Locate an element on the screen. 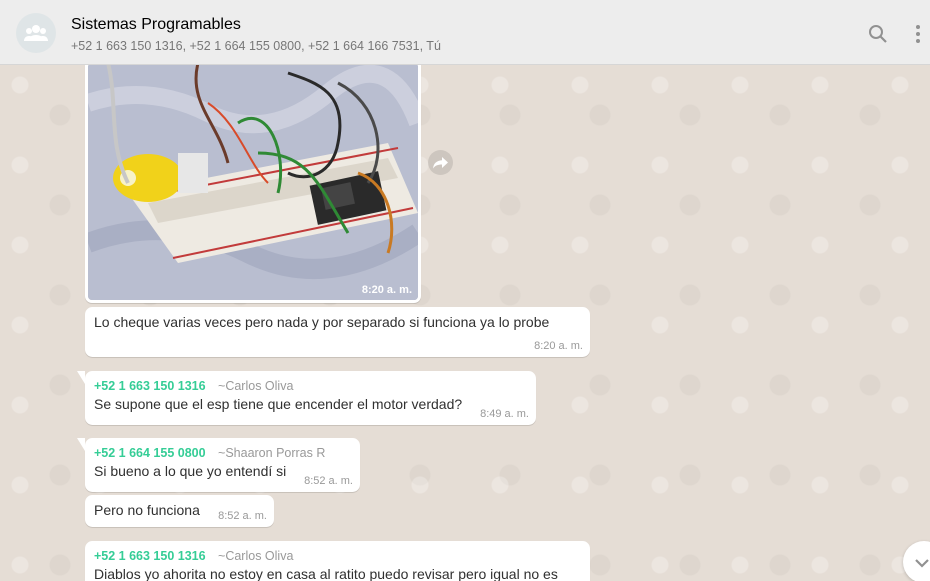 This screenshot has height=581, width=930. forward-button is located at coordinates (440, 162).